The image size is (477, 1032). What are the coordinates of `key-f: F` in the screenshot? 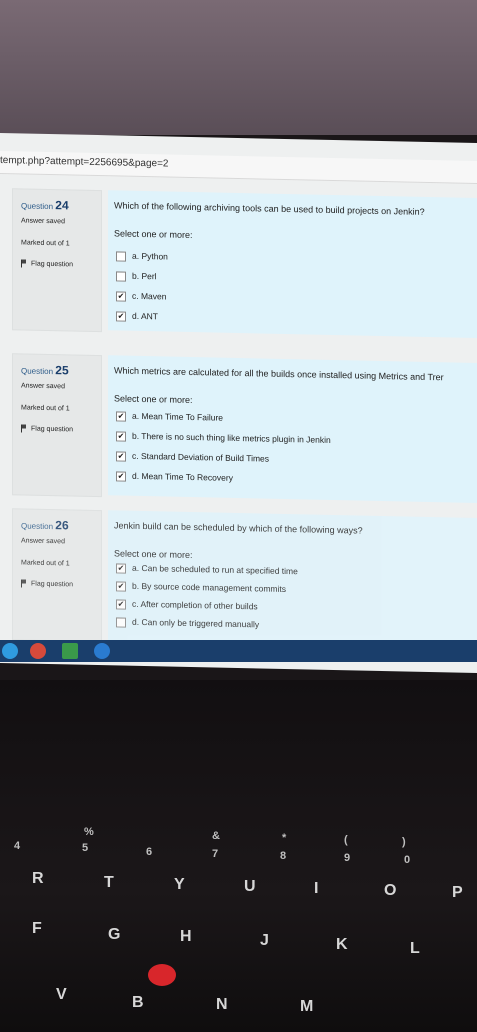 It's located at (37, 929).